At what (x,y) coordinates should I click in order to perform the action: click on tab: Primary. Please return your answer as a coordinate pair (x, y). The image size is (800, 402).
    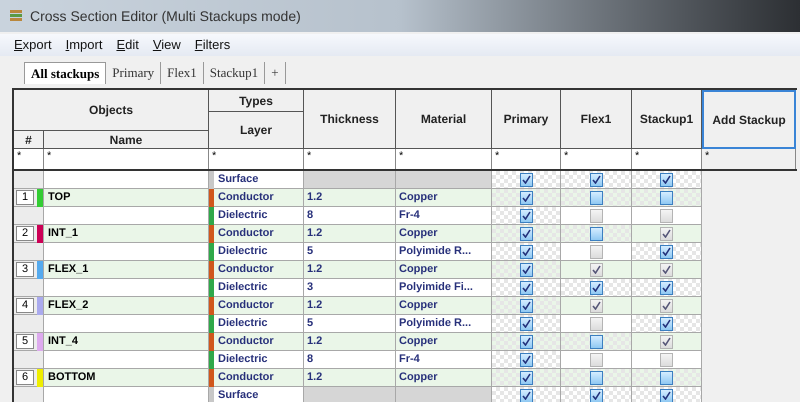
    Looking at the image, I should click on (134, 73).